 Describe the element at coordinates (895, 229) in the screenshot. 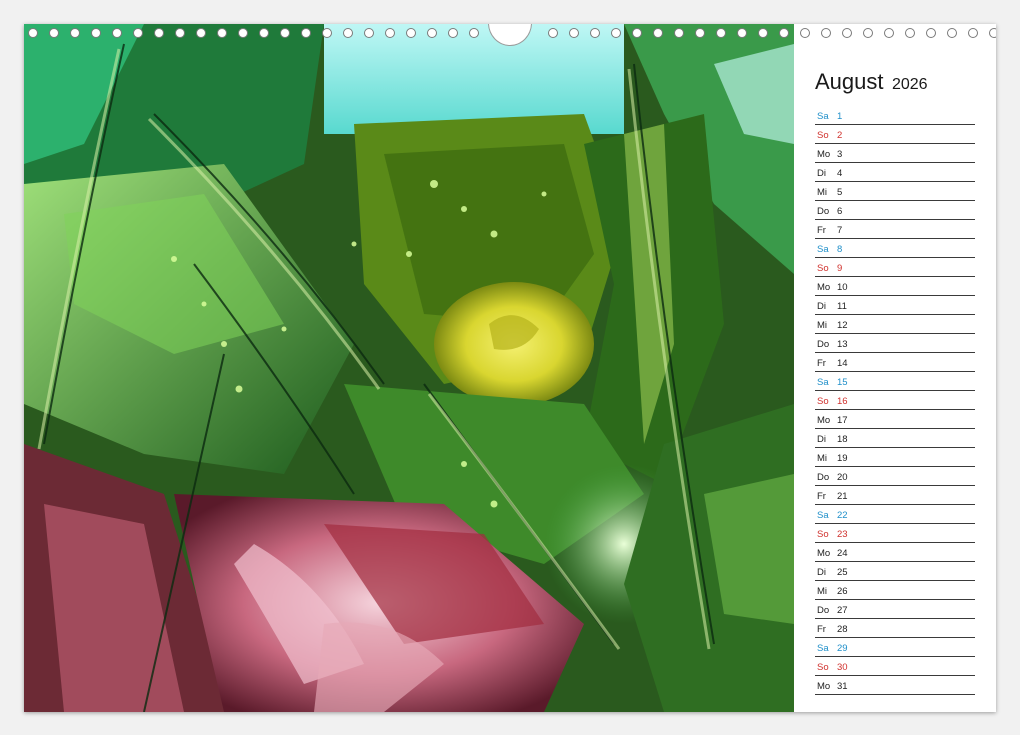

I see `calendar-day-row: Fr 7` at that location.